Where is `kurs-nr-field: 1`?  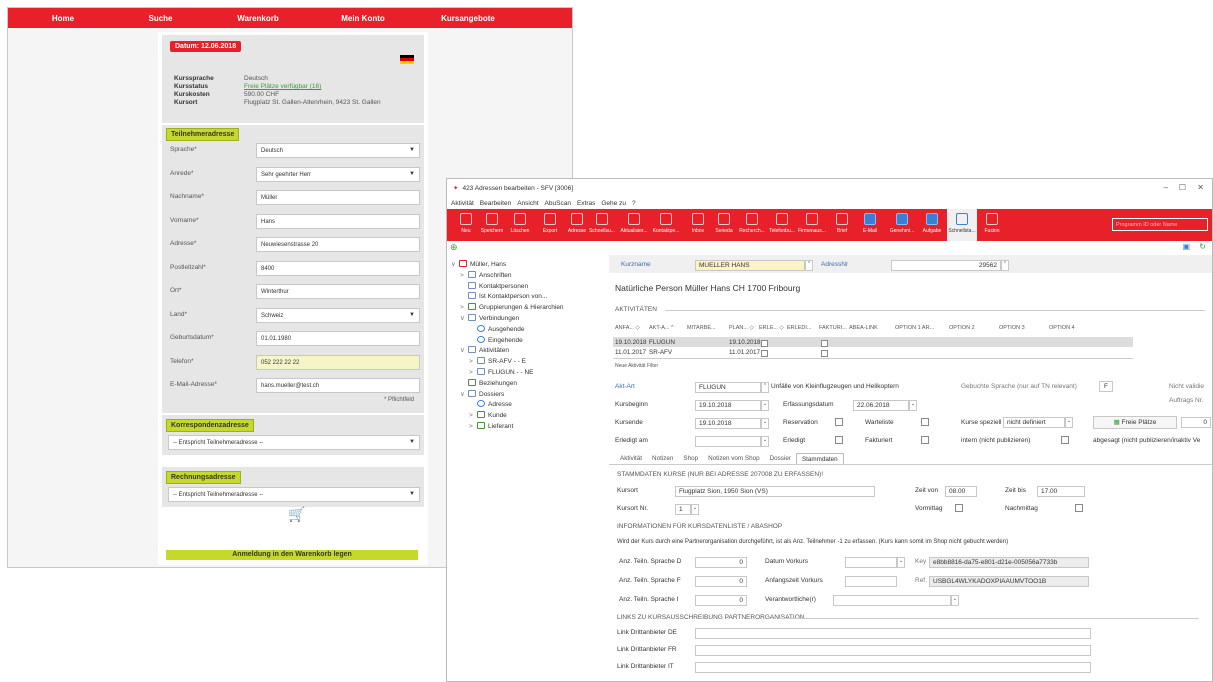
kurs-nr-field: 1 is located at coordinates (683, 509).